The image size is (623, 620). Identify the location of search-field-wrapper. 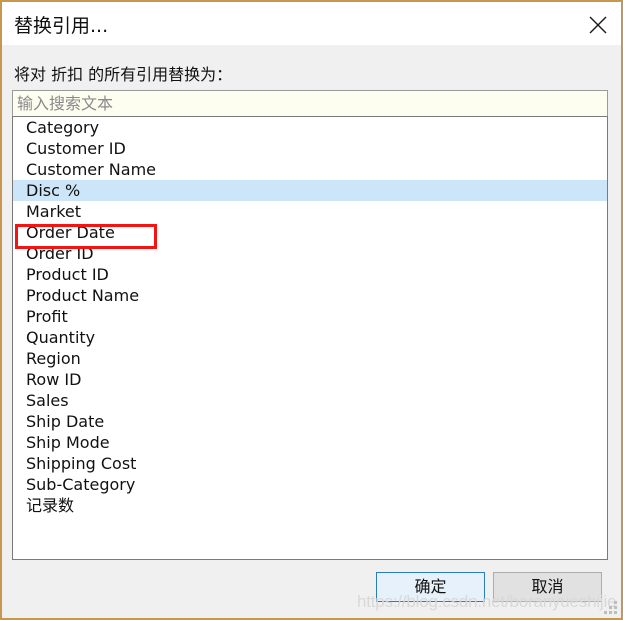
(310, 103).